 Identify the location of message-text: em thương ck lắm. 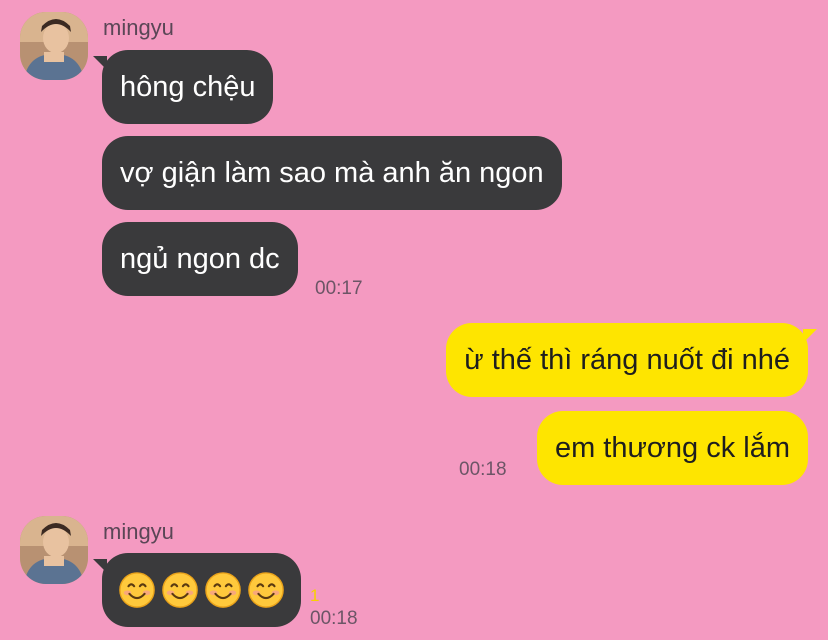
(672, 447).